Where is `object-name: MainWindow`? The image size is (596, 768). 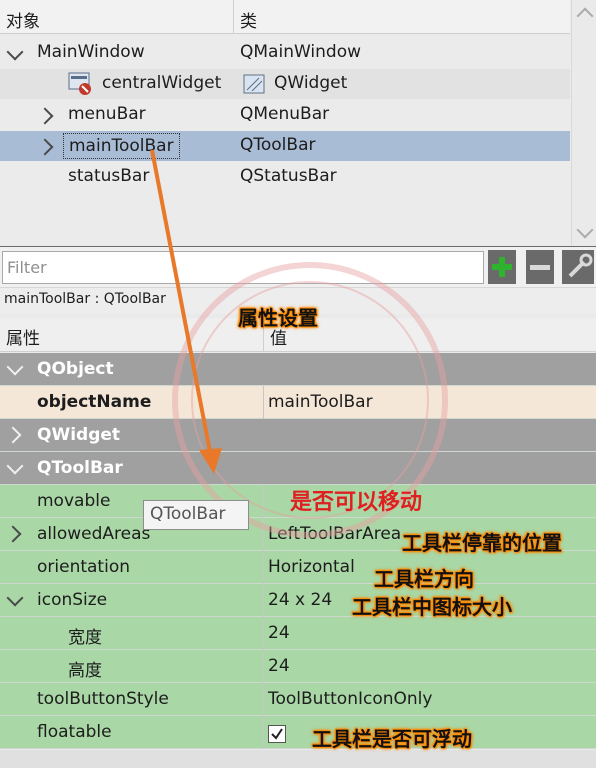 object-name: MainWindow is located at coordinates (91, 52).